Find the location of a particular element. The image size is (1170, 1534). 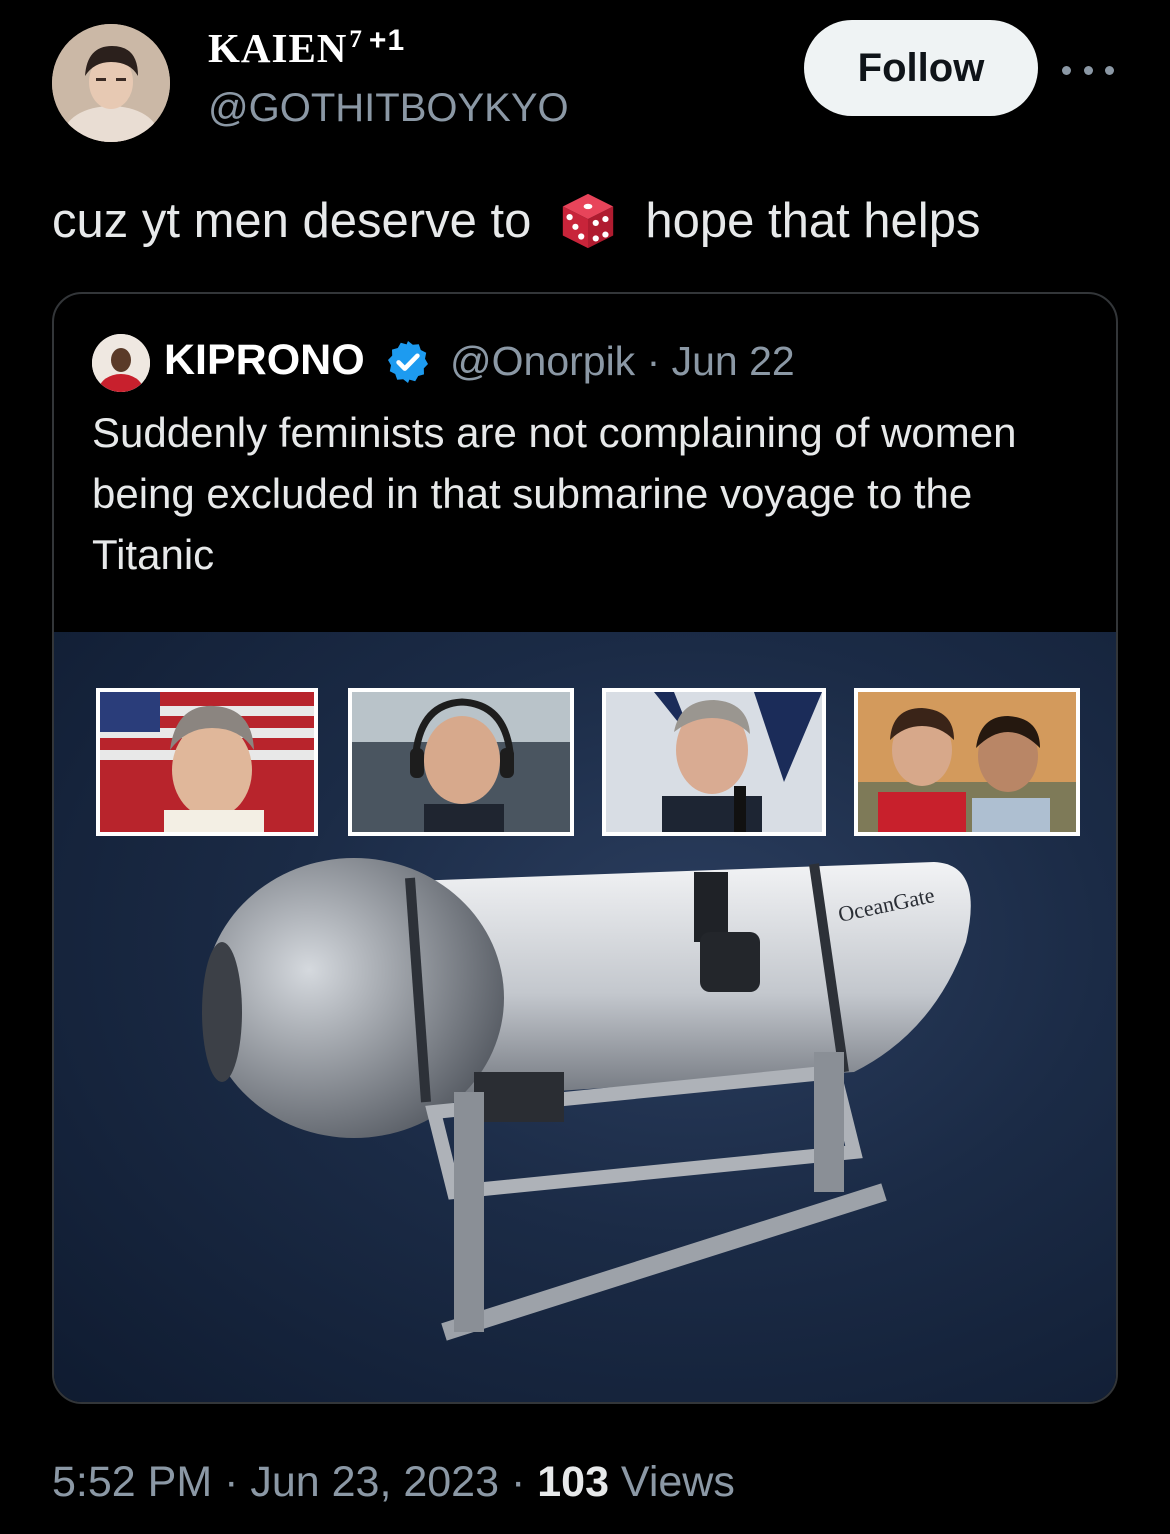

tweet-text: cuz yt men deserve to hope that helps is located at coordinates (516, 221).